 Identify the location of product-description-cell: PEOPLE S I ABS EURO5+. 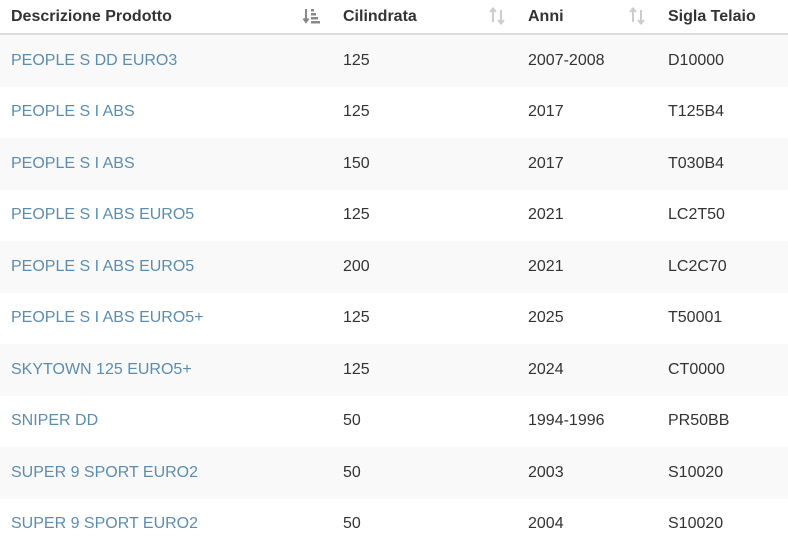
(166, 319).